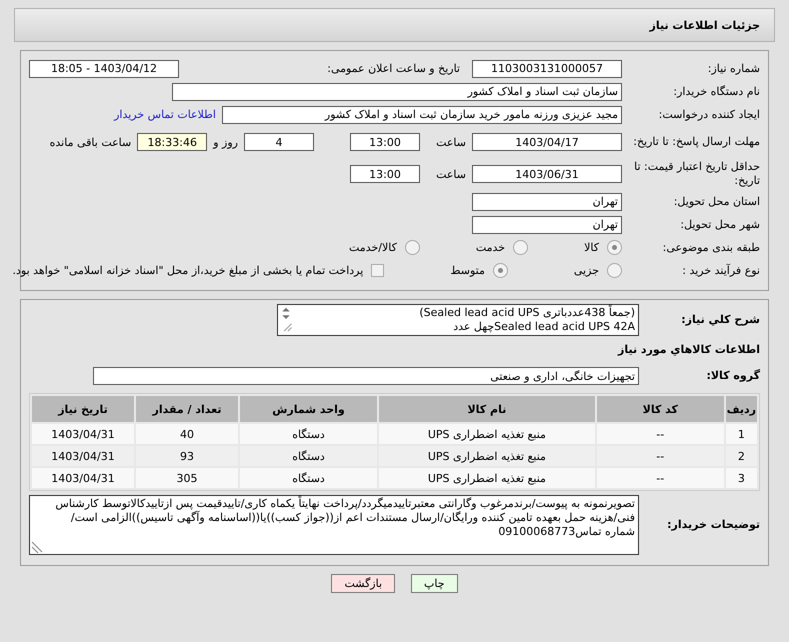 The image size is (789, 642). Describe the element at coordinates (741, 409) in the screenshot. I see `column-header: ردیف` at that location.